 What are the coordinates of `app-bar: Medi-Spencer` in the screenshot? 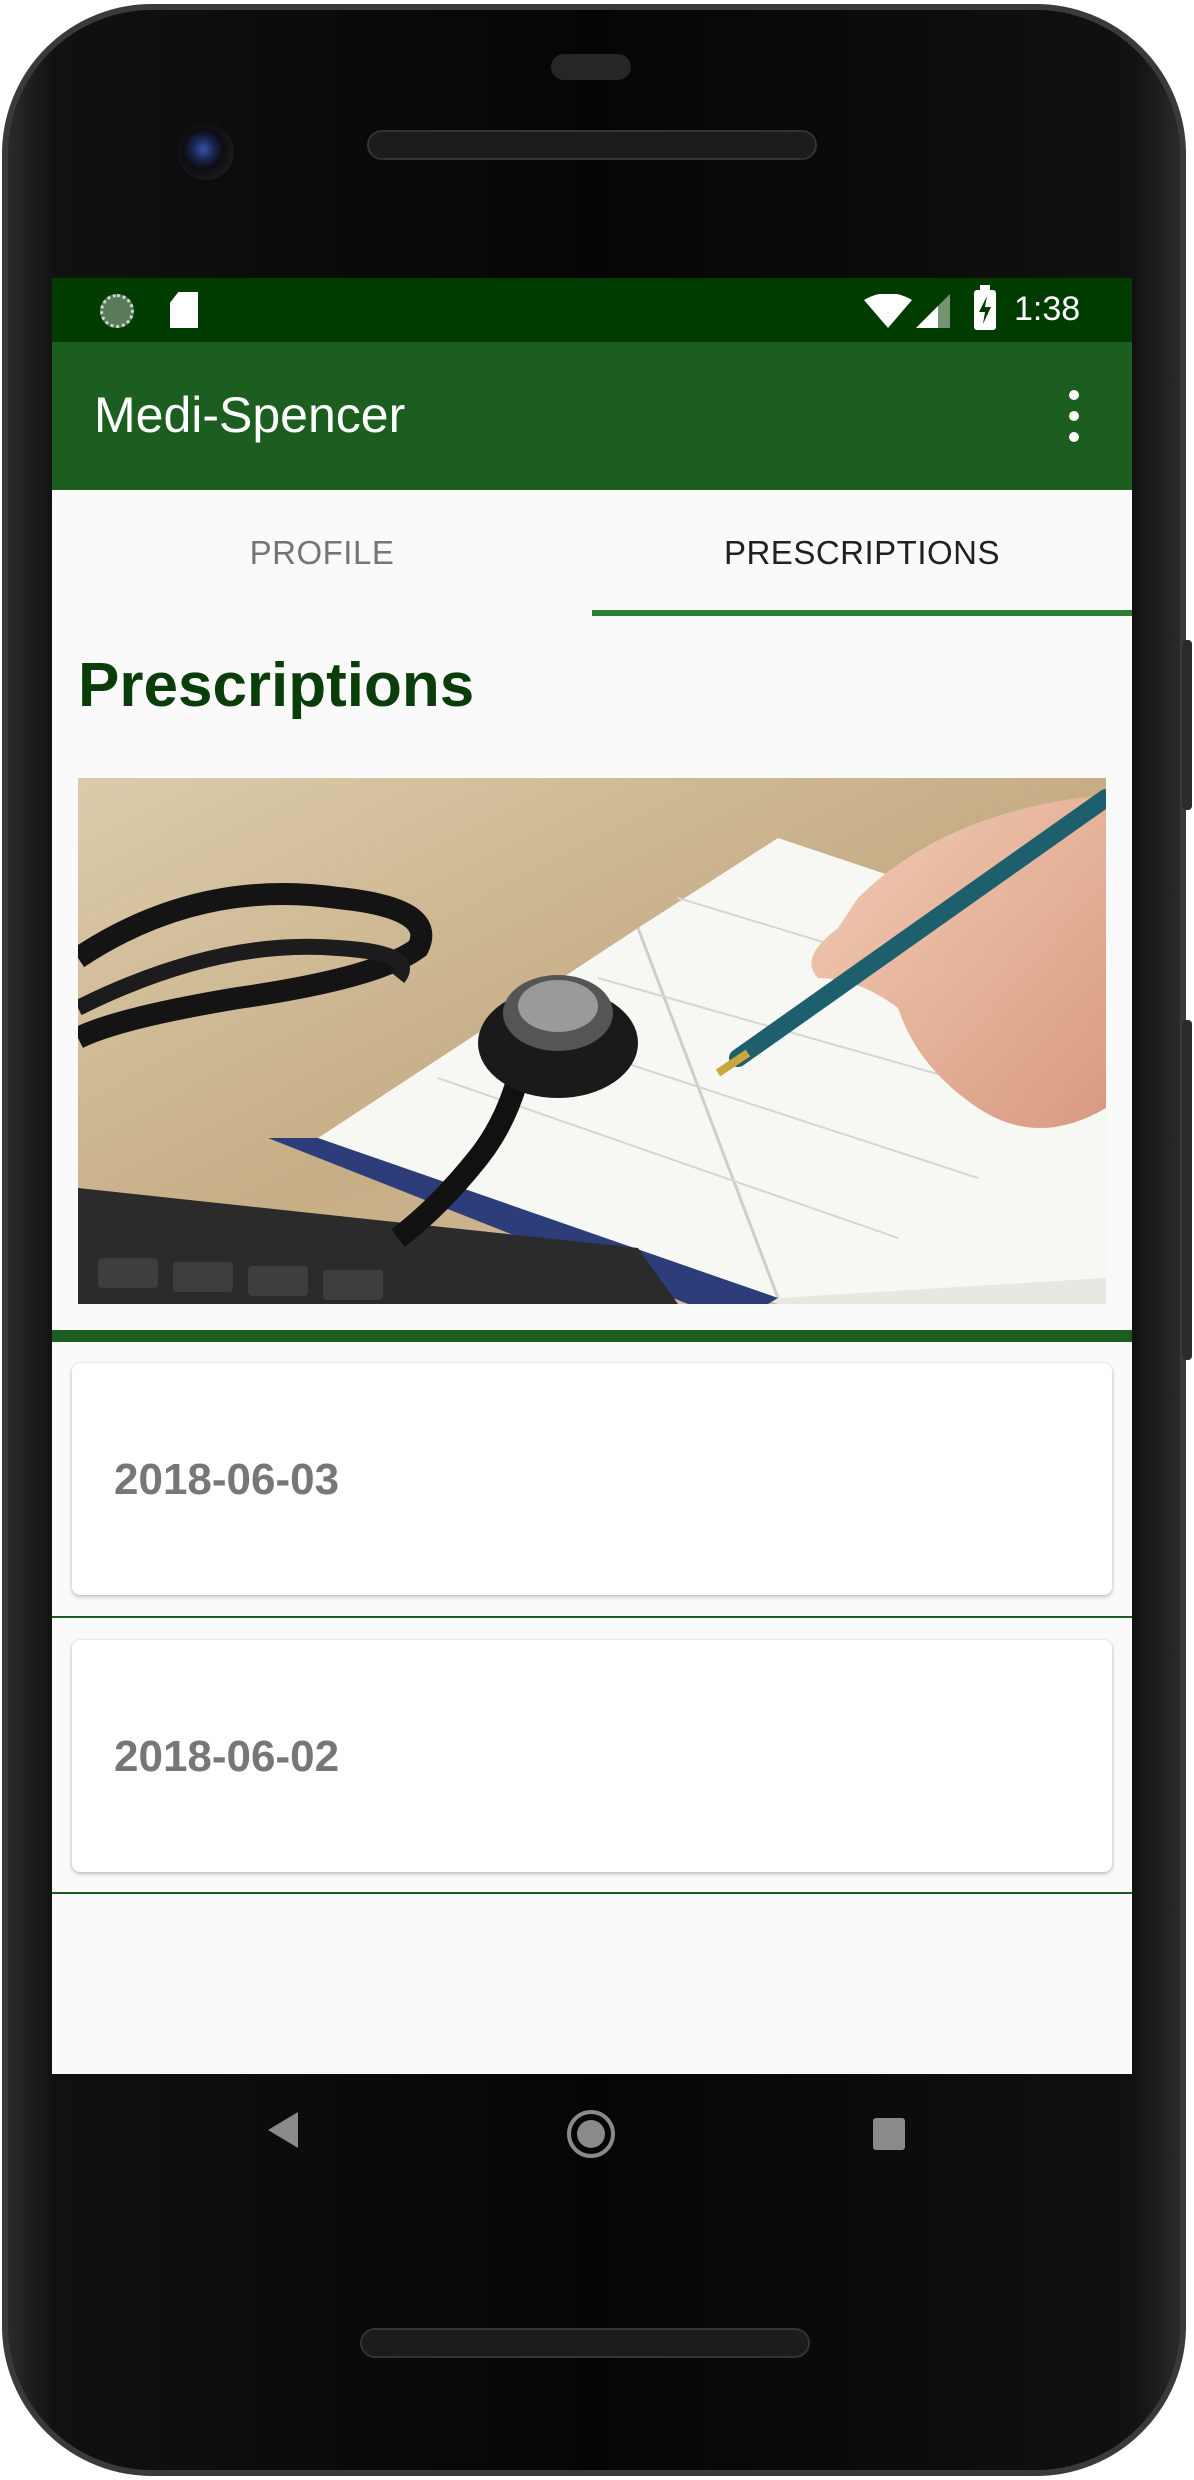 It's located at (592, 416).